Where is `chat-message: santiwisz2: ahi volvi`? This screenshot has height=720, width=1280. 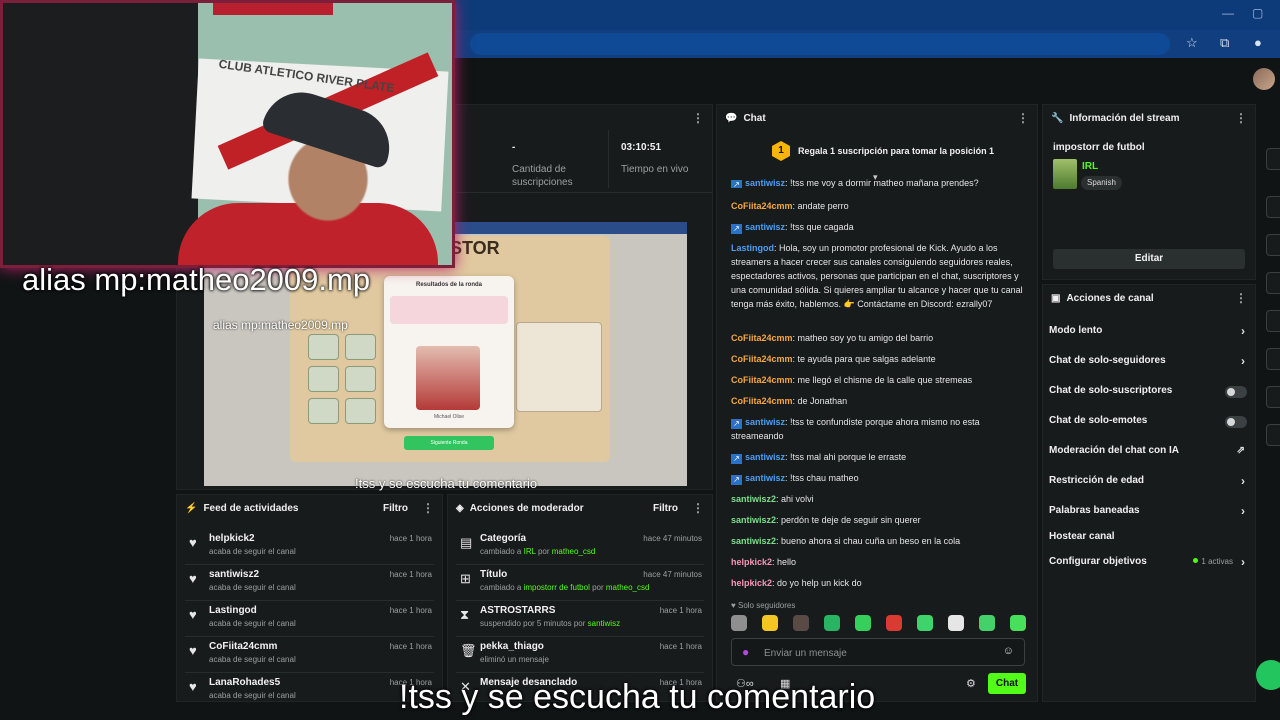
chat-message: santiwisz2: ahi volvi is located at coordinates (772, 499).